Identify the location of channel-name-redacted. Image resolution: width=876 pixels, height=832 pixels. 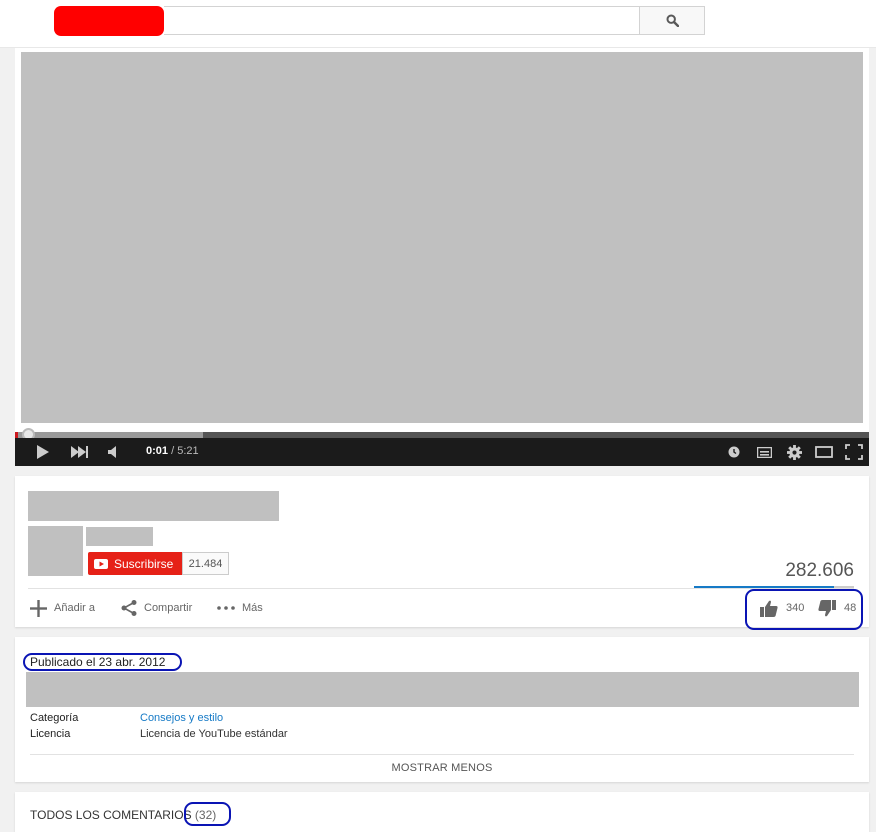
(119, 536).